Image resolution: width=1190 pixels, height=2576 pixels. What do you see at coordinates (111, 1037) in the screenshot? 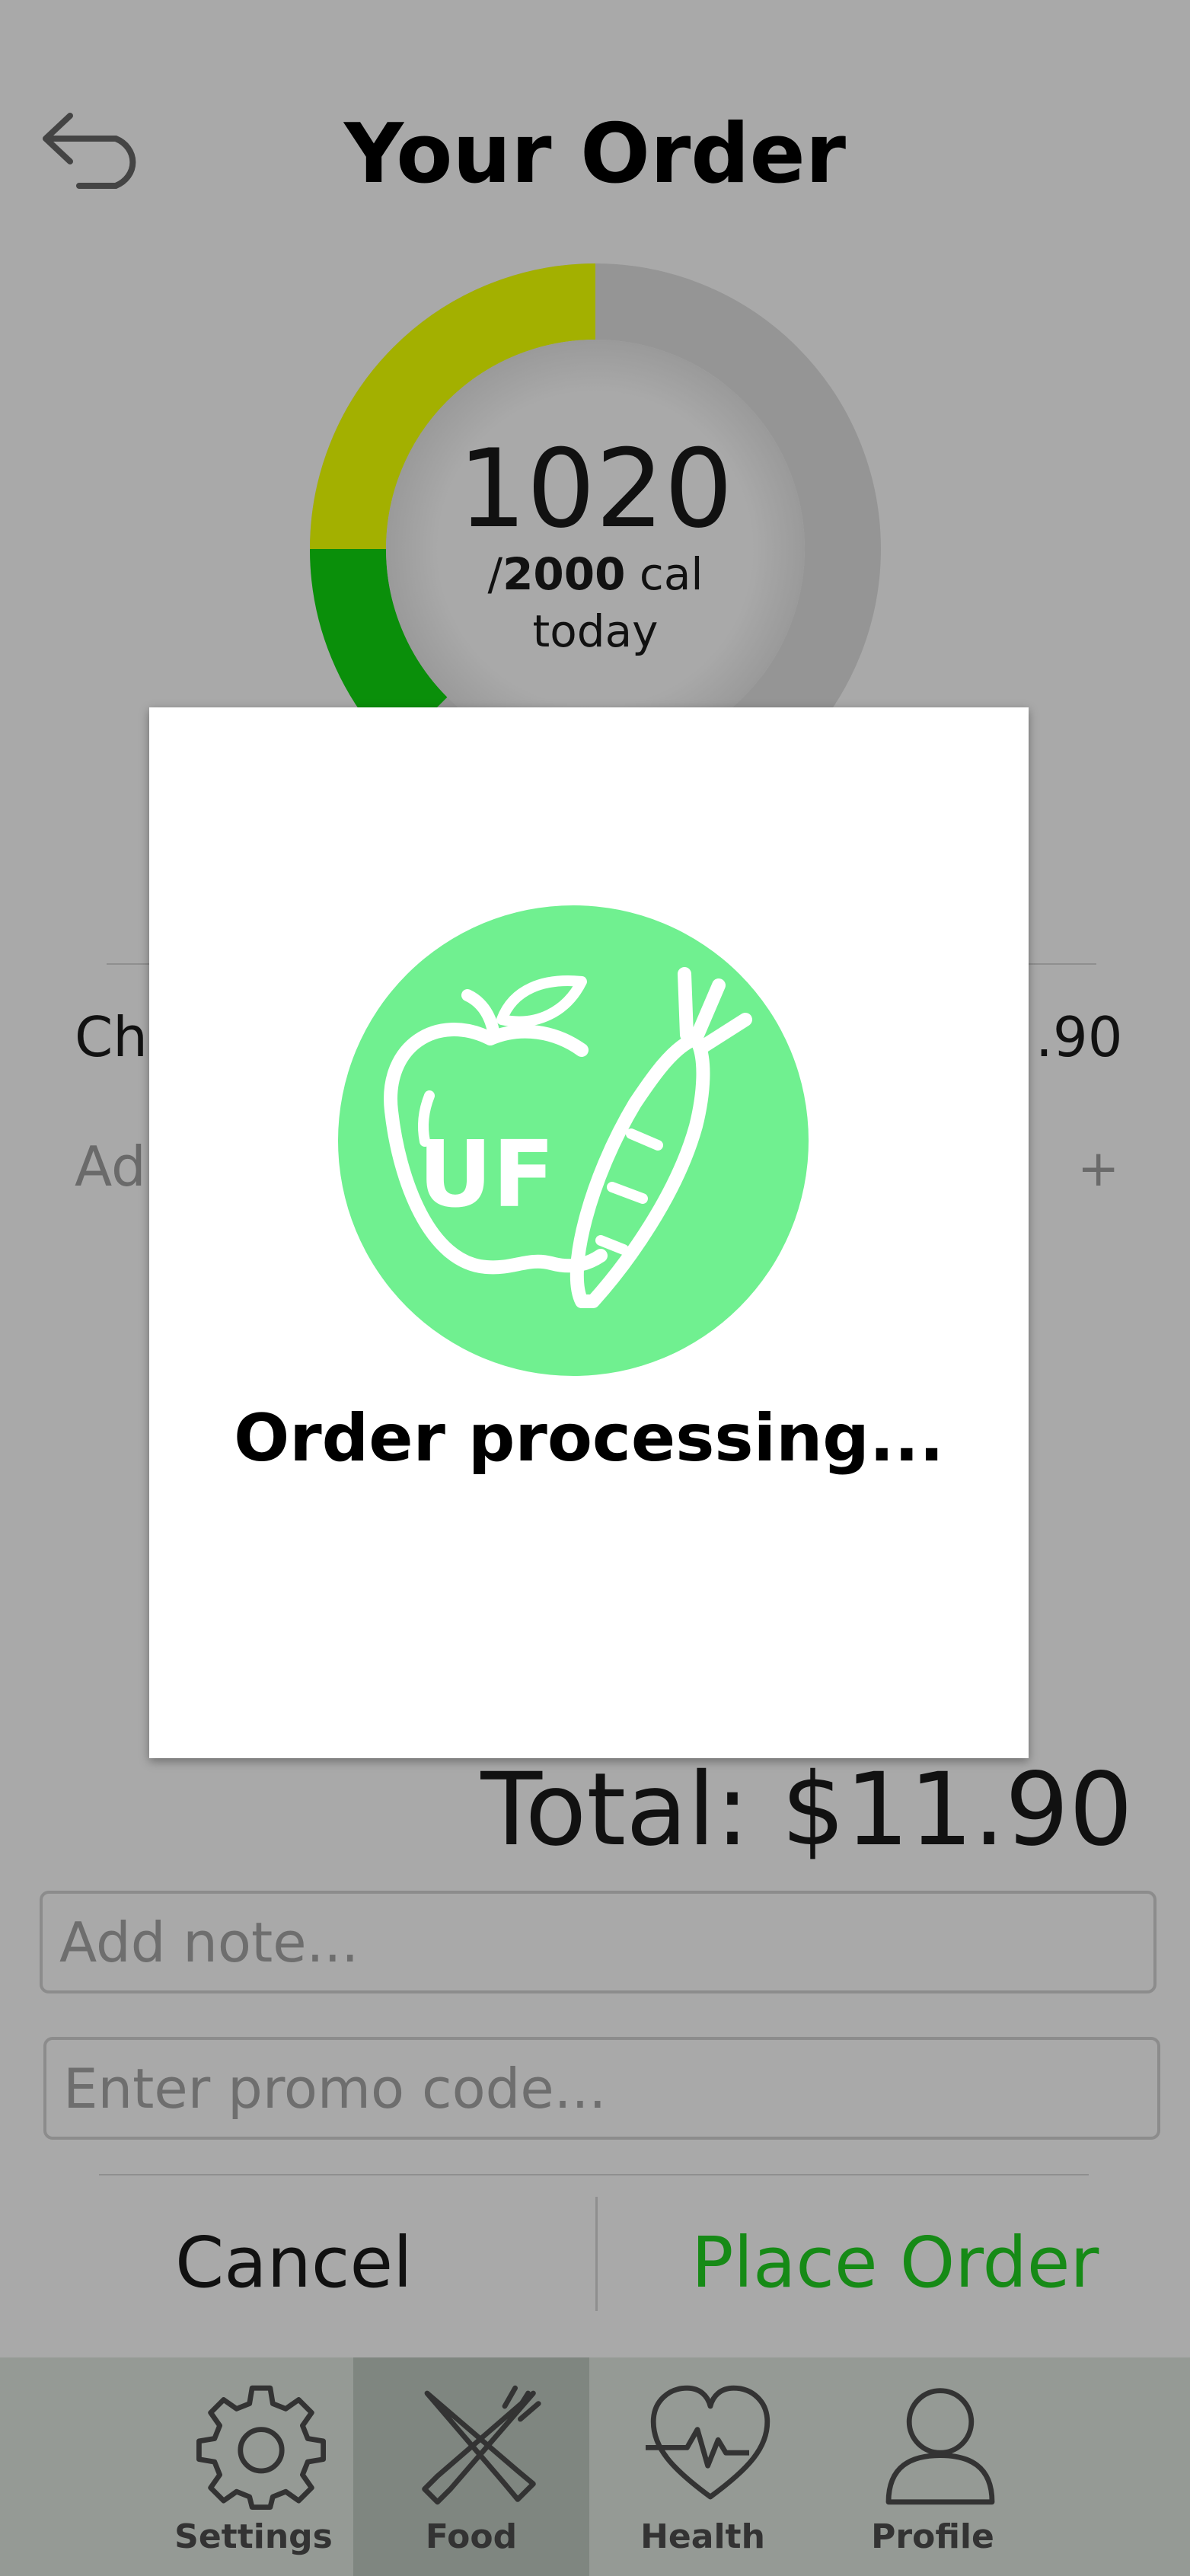
I see `order-item-name: Ch` at bounding box center [111, 1037].